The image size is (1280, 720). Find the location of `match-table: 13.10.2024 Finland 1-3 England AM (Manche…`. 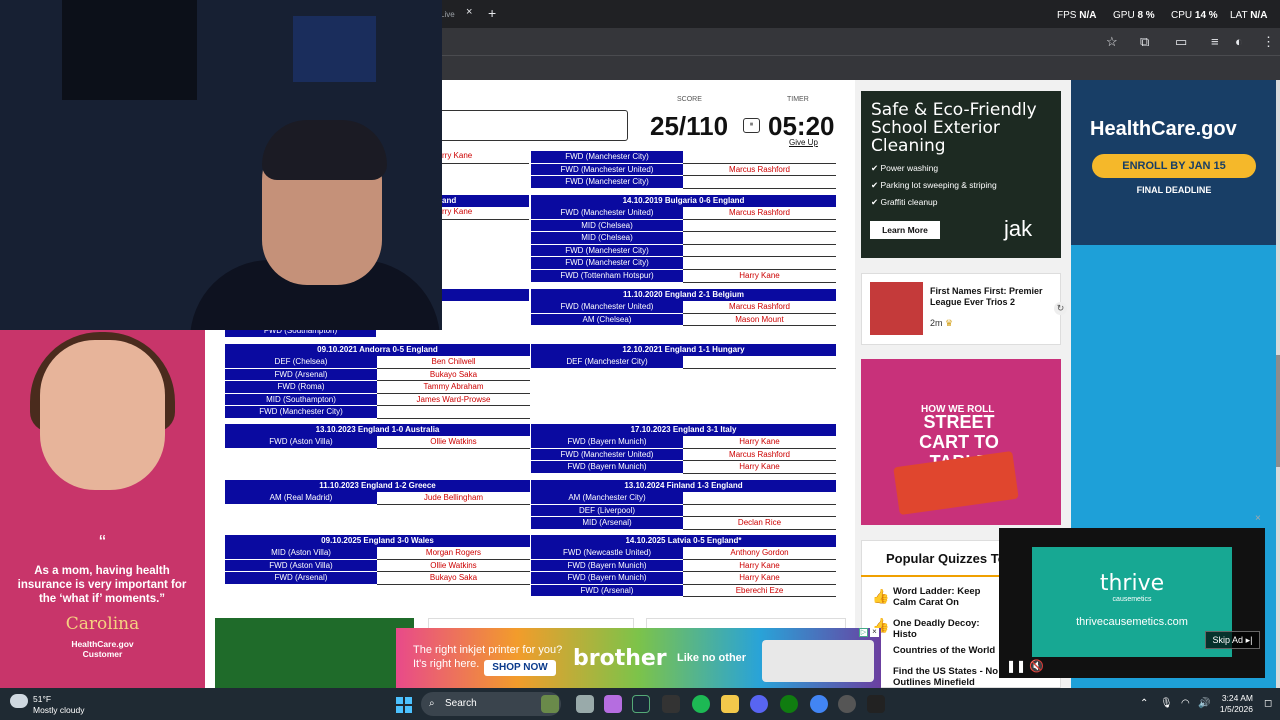

match-table: 13.10.2024 Finland 1-3 England AM (Manche… is located at coordinates (683, 505).